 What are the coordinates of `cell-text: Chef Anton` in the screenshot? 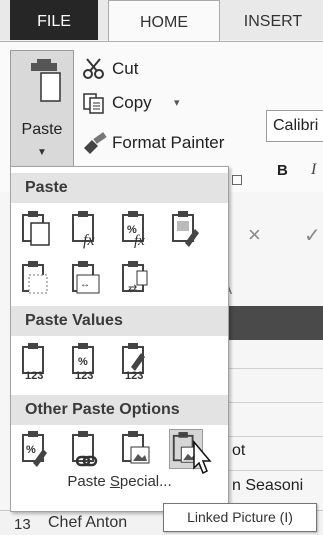 It's located at (87, 523).